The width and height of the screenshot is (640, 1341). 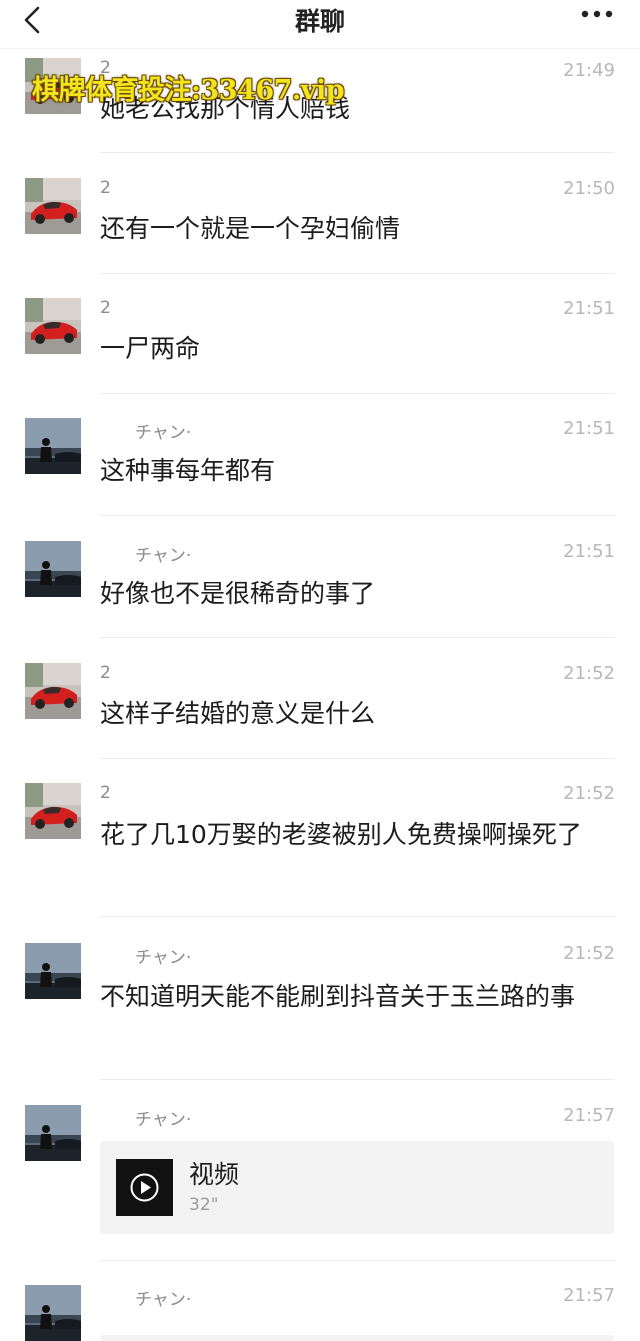 What do you see at coordinates (357, 1338) in the screenshot?
I see `message-card-partial` at bounding box center [357, 1338].